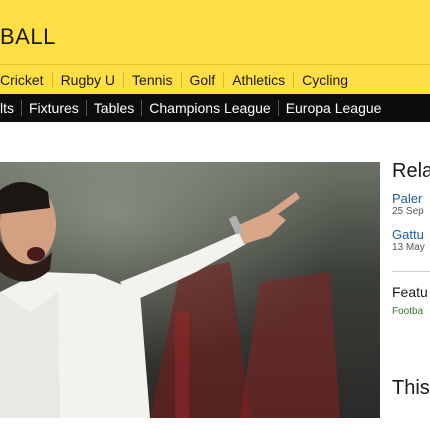 The width and height of the screenshot is (430, 430). Describe the element at coordinates (411, 311) in the screenshot. I see `features-tag: Footba` at that location.